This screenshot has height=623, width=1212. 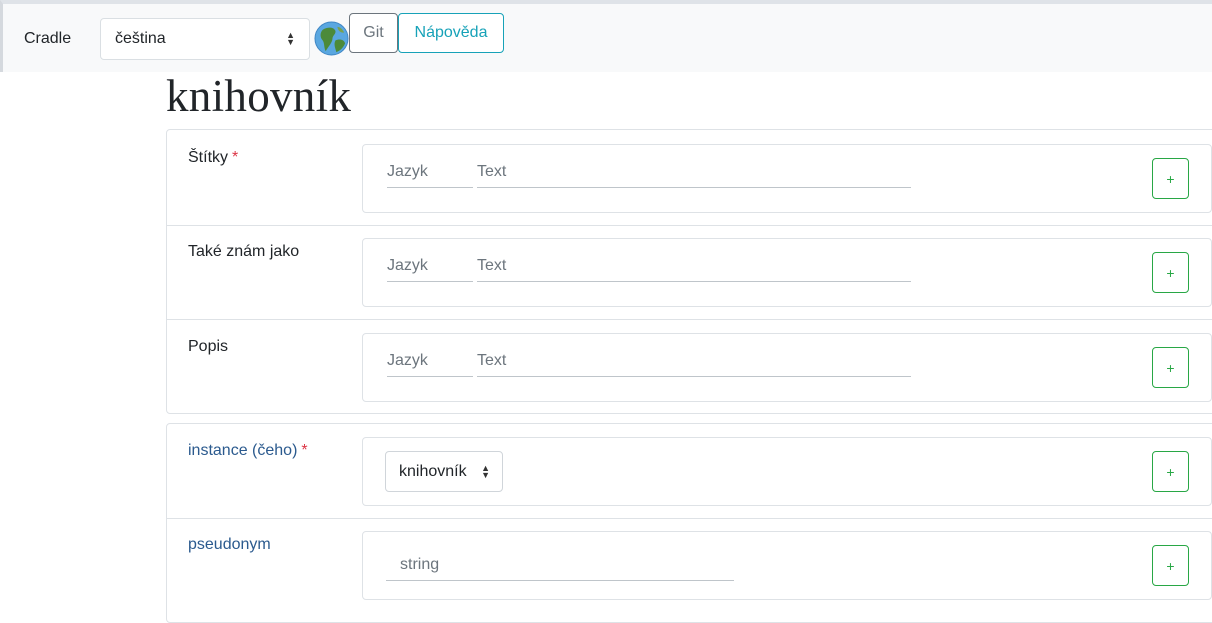 I want to click on instance-of-value-box: knihovník ▲ ▼ +, so click(x=787, y=471).